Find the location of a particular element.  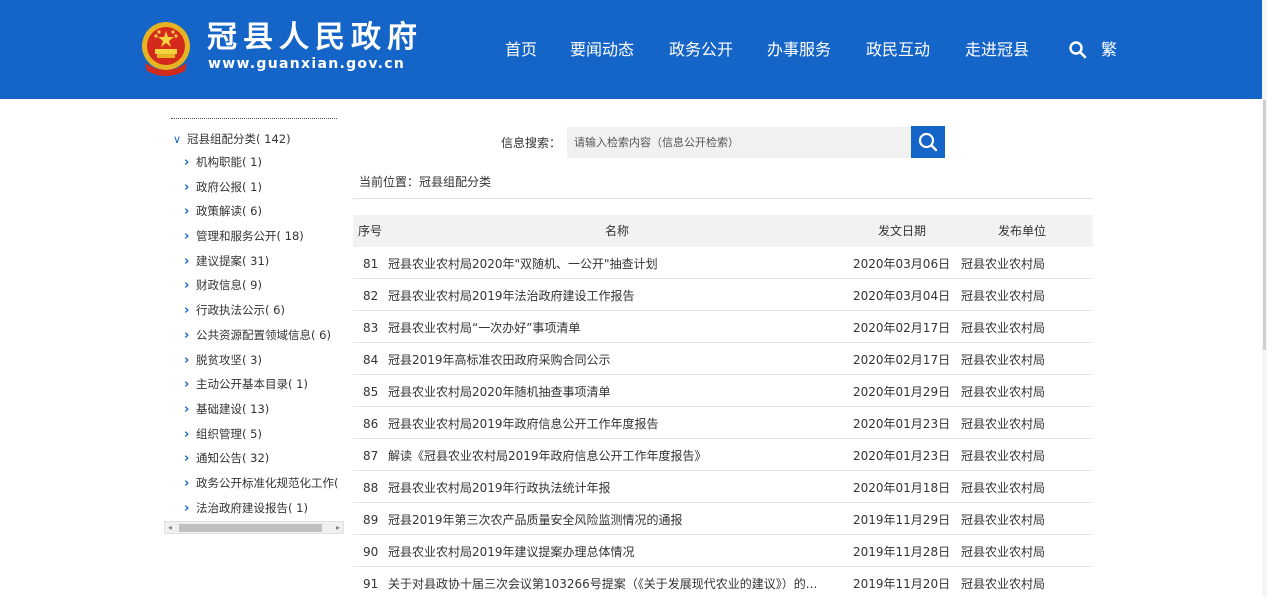

tree-root-category: ∨ 冠县组配分类( 142) is located at coordinates (232, 139).